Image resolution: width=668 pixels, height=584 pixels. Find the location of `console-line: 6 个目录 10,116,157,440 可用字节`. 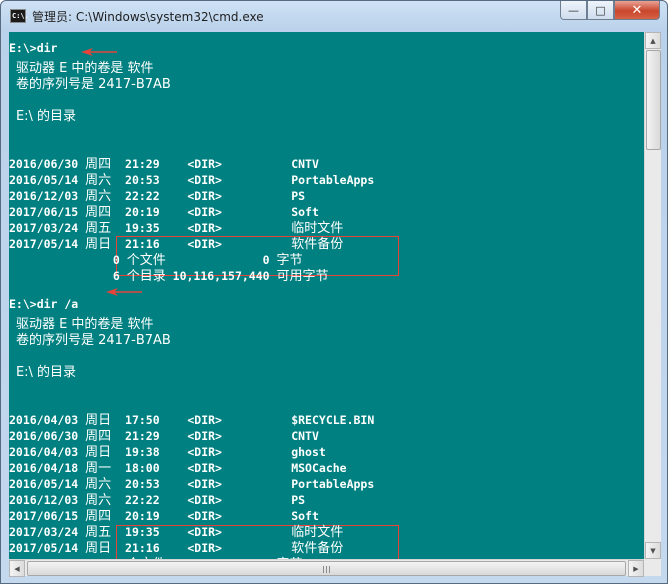

console-line: 6 个目录 10,116,157,440 可用字节 is located at coordinates (169, 274).